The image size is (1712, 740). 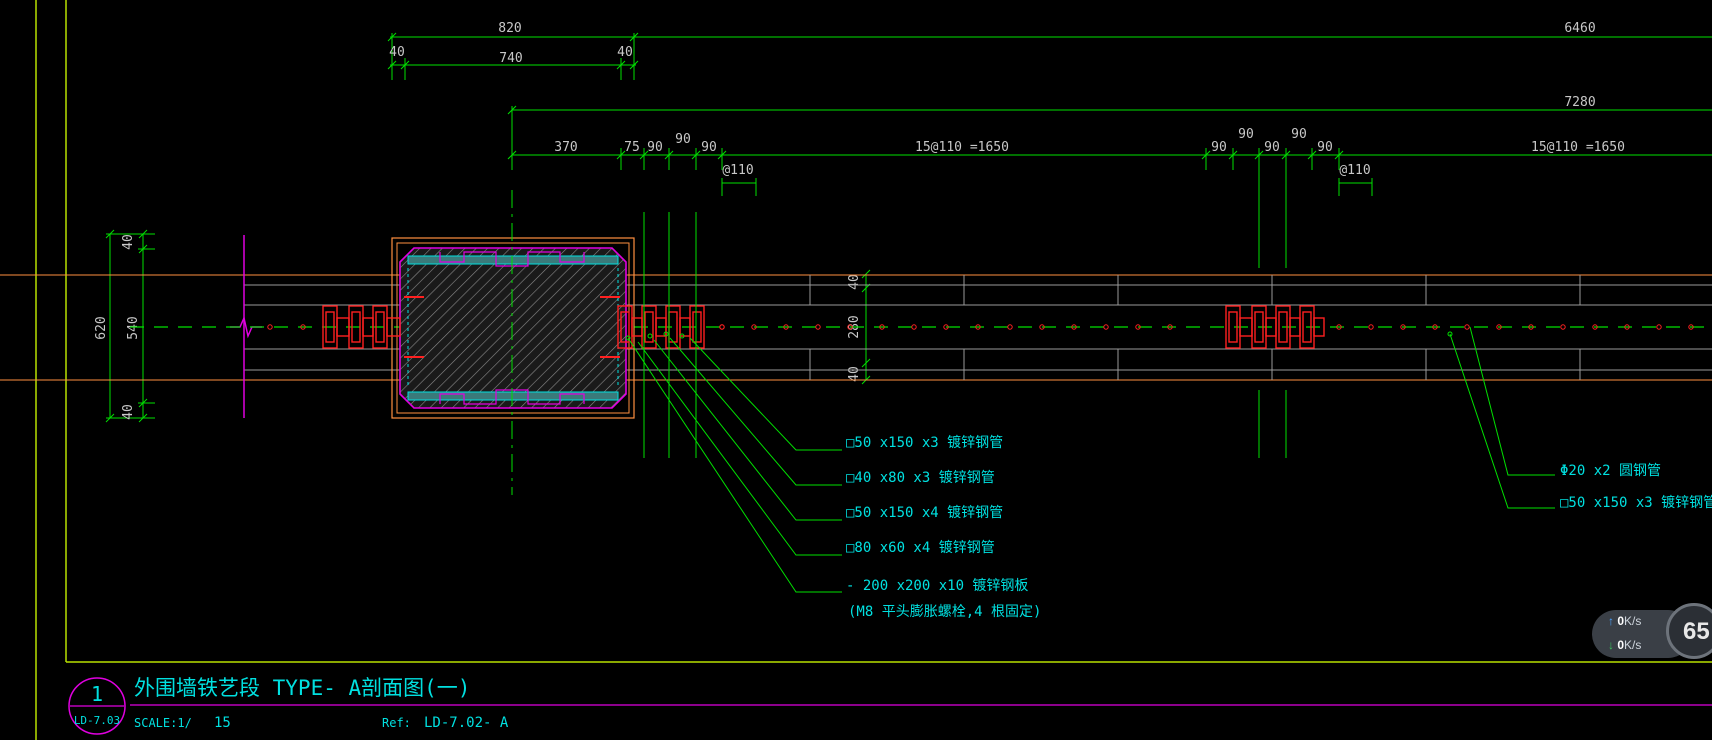 What do you see at coordinates (1578, 147) in the screenshot?
I see `dim-spacing-b: 15@110 =1650` at bounding box center [1578, 147].